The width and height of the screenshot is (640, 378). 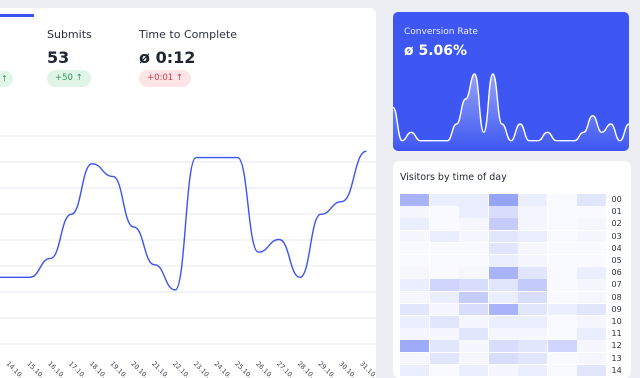 I want to click on heatmap-hour-label: 01, so click(x=616, y=212).